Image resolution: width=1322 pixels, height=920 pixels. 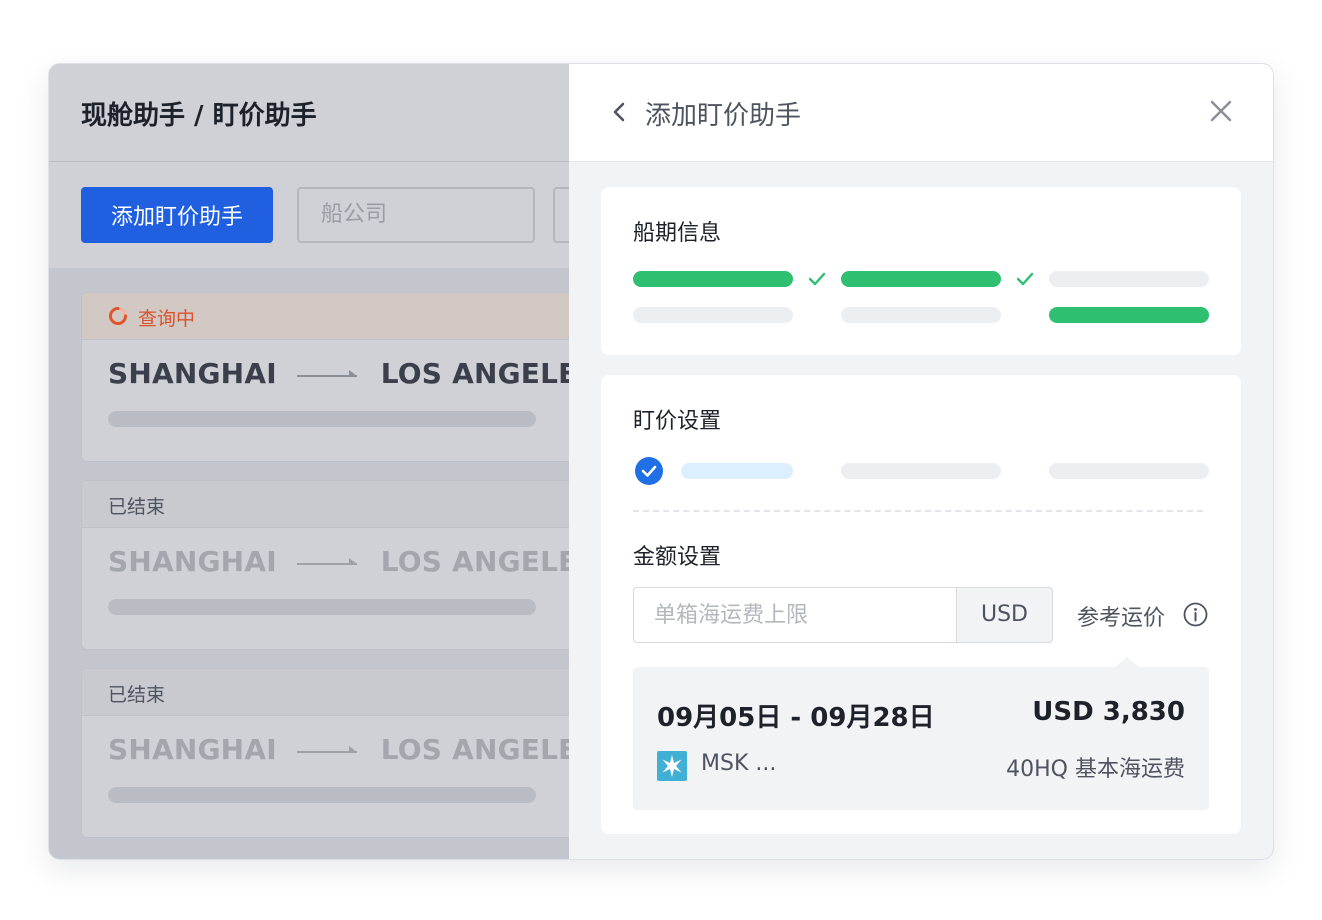 I want to click on maersk-logo-icon, so click(x=672, y=766).